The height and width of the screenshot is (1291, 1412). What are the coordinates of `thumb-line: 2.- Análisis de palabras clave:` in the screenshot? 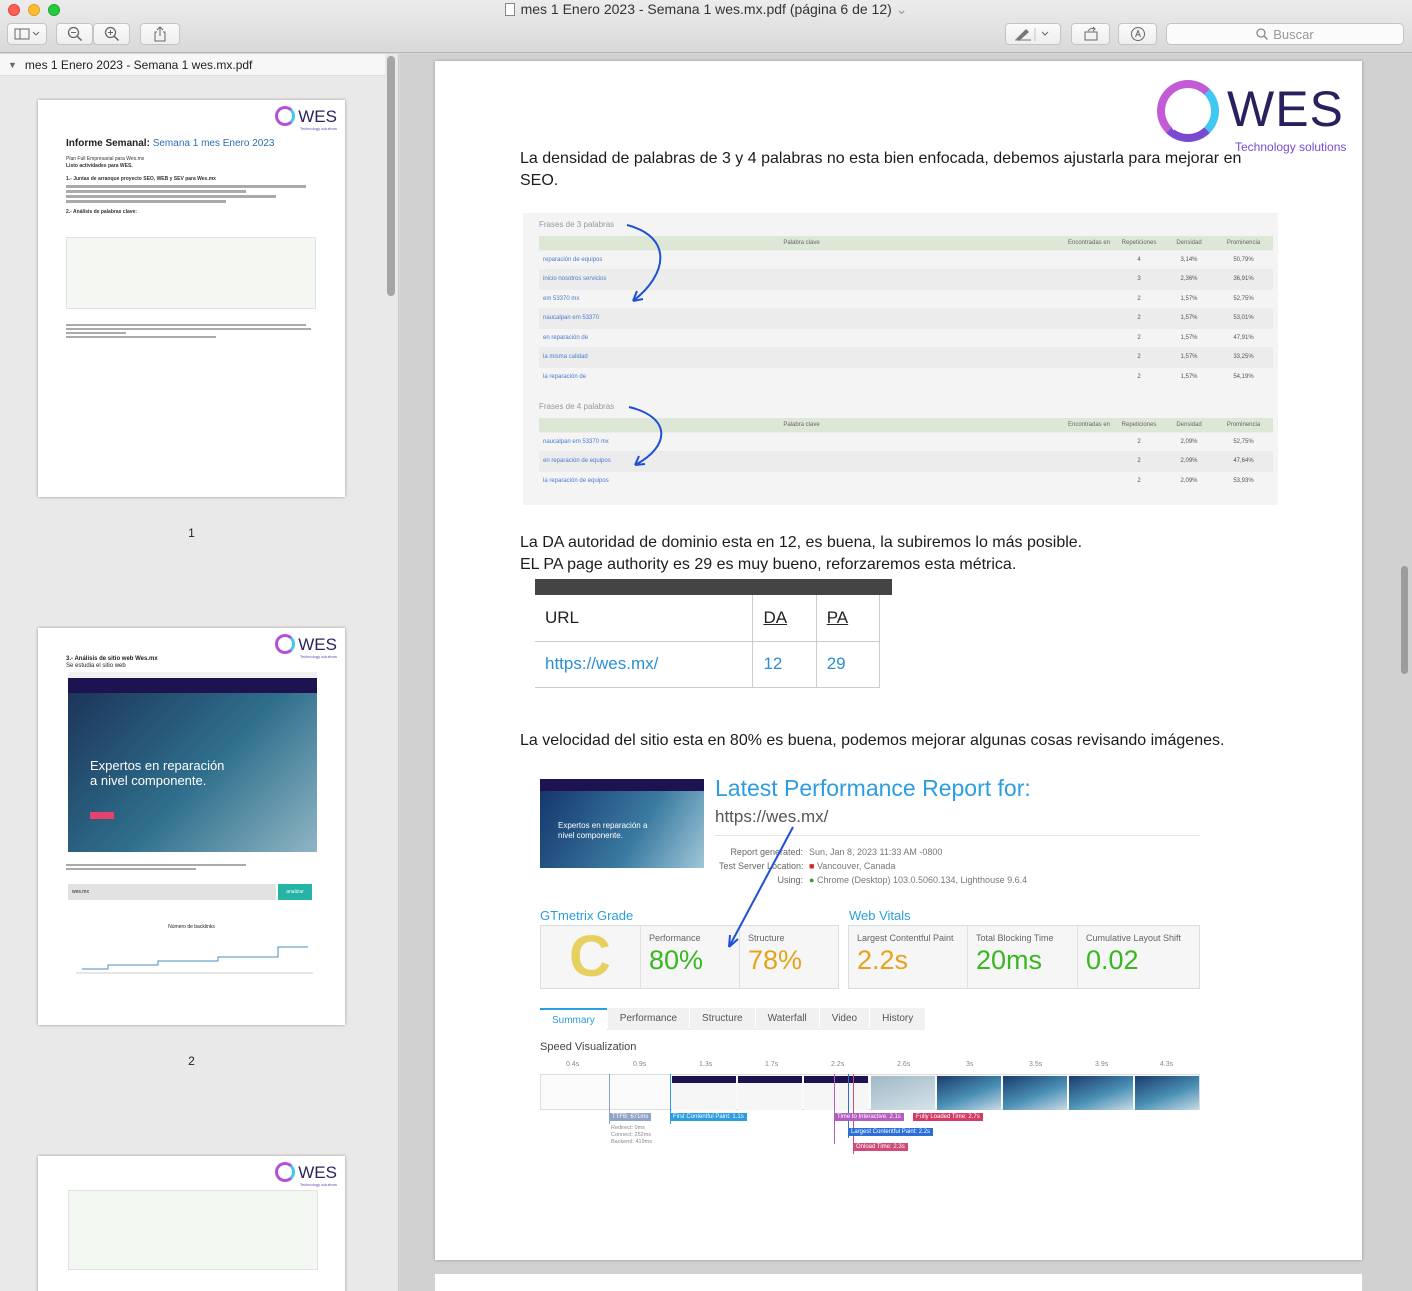 It's located at (101, 212).